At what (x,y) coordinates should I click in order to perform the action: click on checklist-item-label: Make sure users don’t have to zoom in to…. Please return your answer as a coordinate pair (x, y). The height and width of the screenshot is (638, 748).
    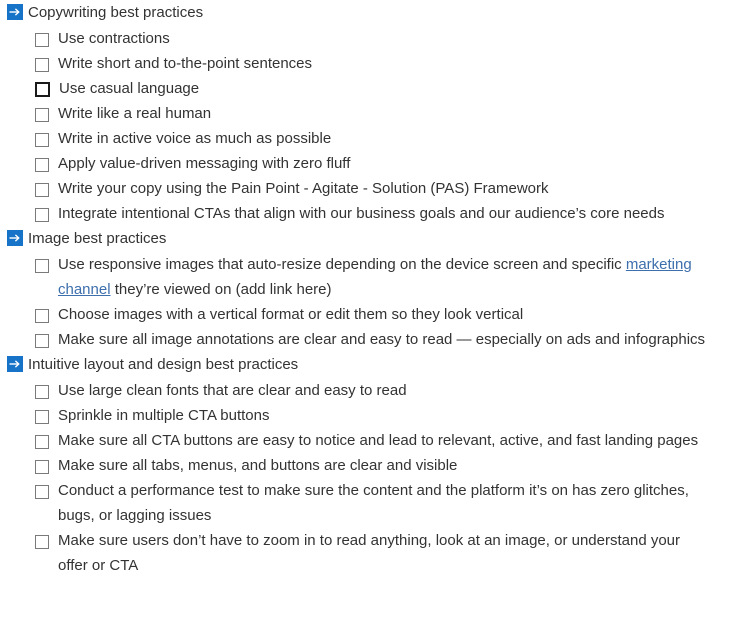
    Looking at the image, I should click on (369, 553).